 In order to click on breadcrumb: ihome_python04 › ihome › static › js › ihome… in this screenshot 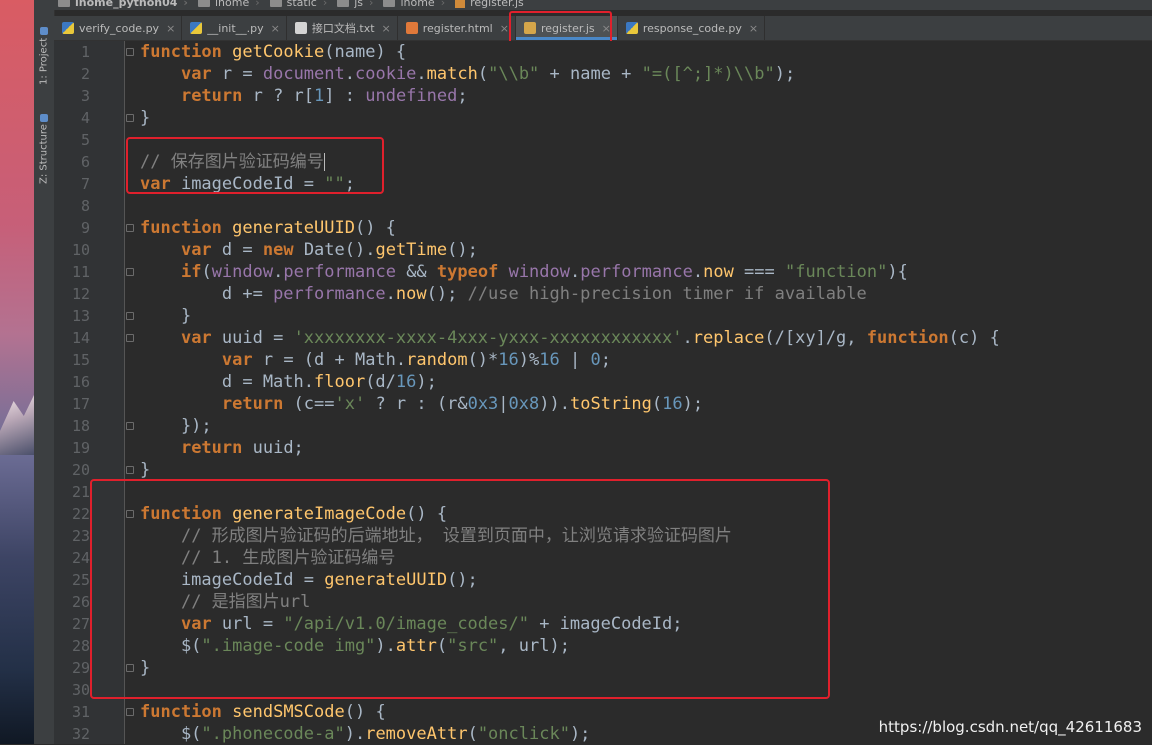, I will do `click(603, 5)`.